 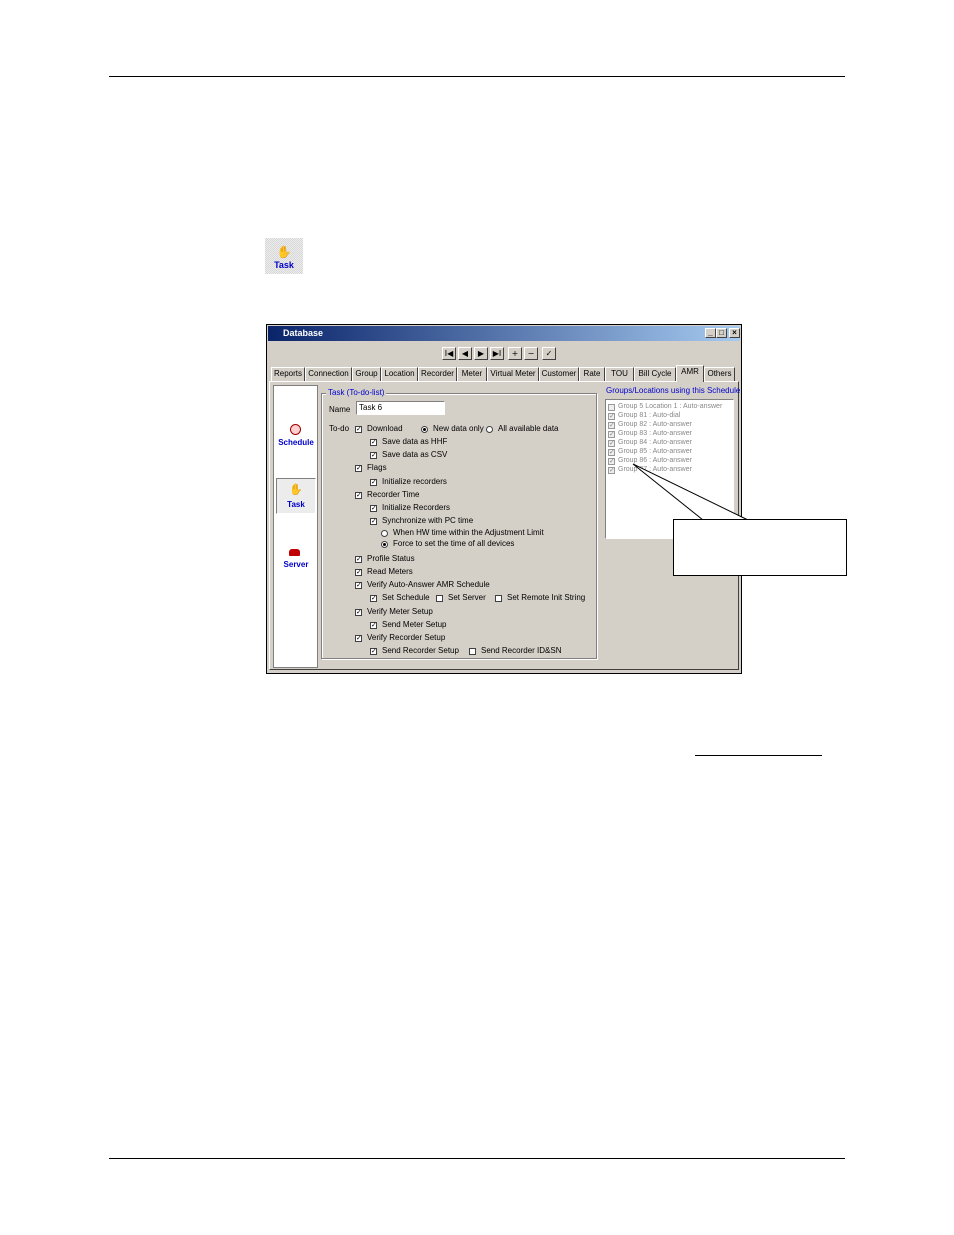 What do you see at coordinates (690, 373) in the screenshot?
I see `tab-amr: AMR` at bounding box center [690, 373].